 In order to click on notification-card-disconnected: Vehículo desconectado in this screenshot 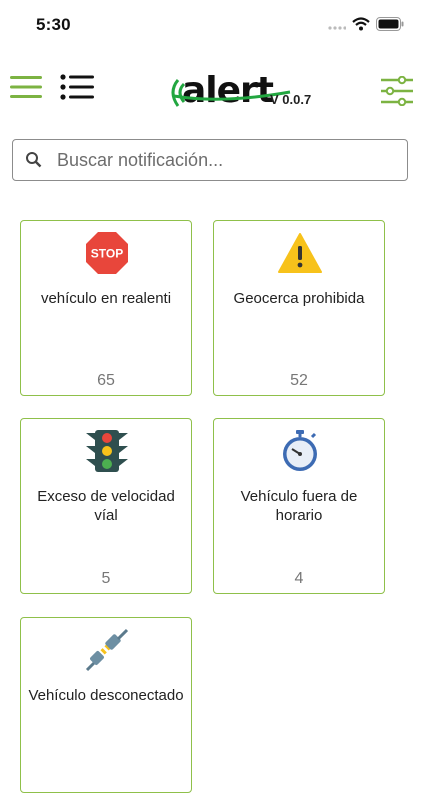, I will do `click(106, 705)`.